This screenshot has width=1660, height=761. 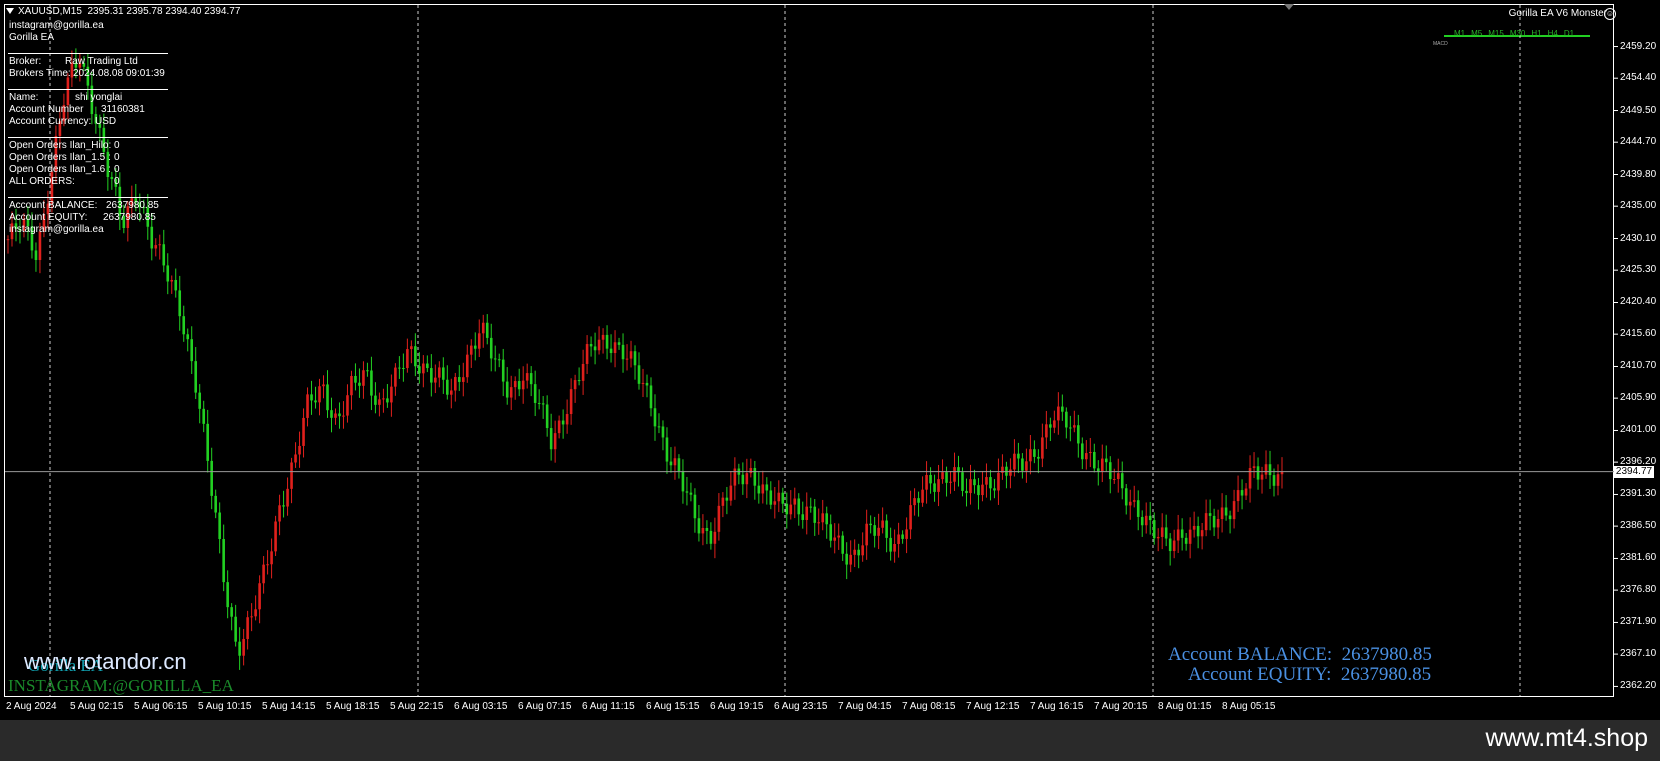 What do you see at coordinates (132, 205) in the screenshot?
I see `balance-value: 2637980.85` at bounding box center [132, 205].